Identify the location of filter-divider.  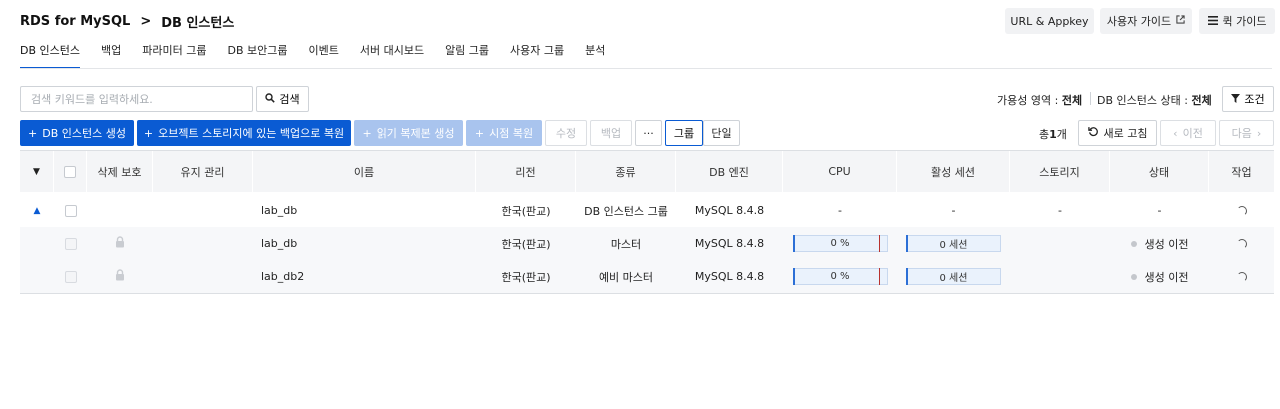
(1090, 98).